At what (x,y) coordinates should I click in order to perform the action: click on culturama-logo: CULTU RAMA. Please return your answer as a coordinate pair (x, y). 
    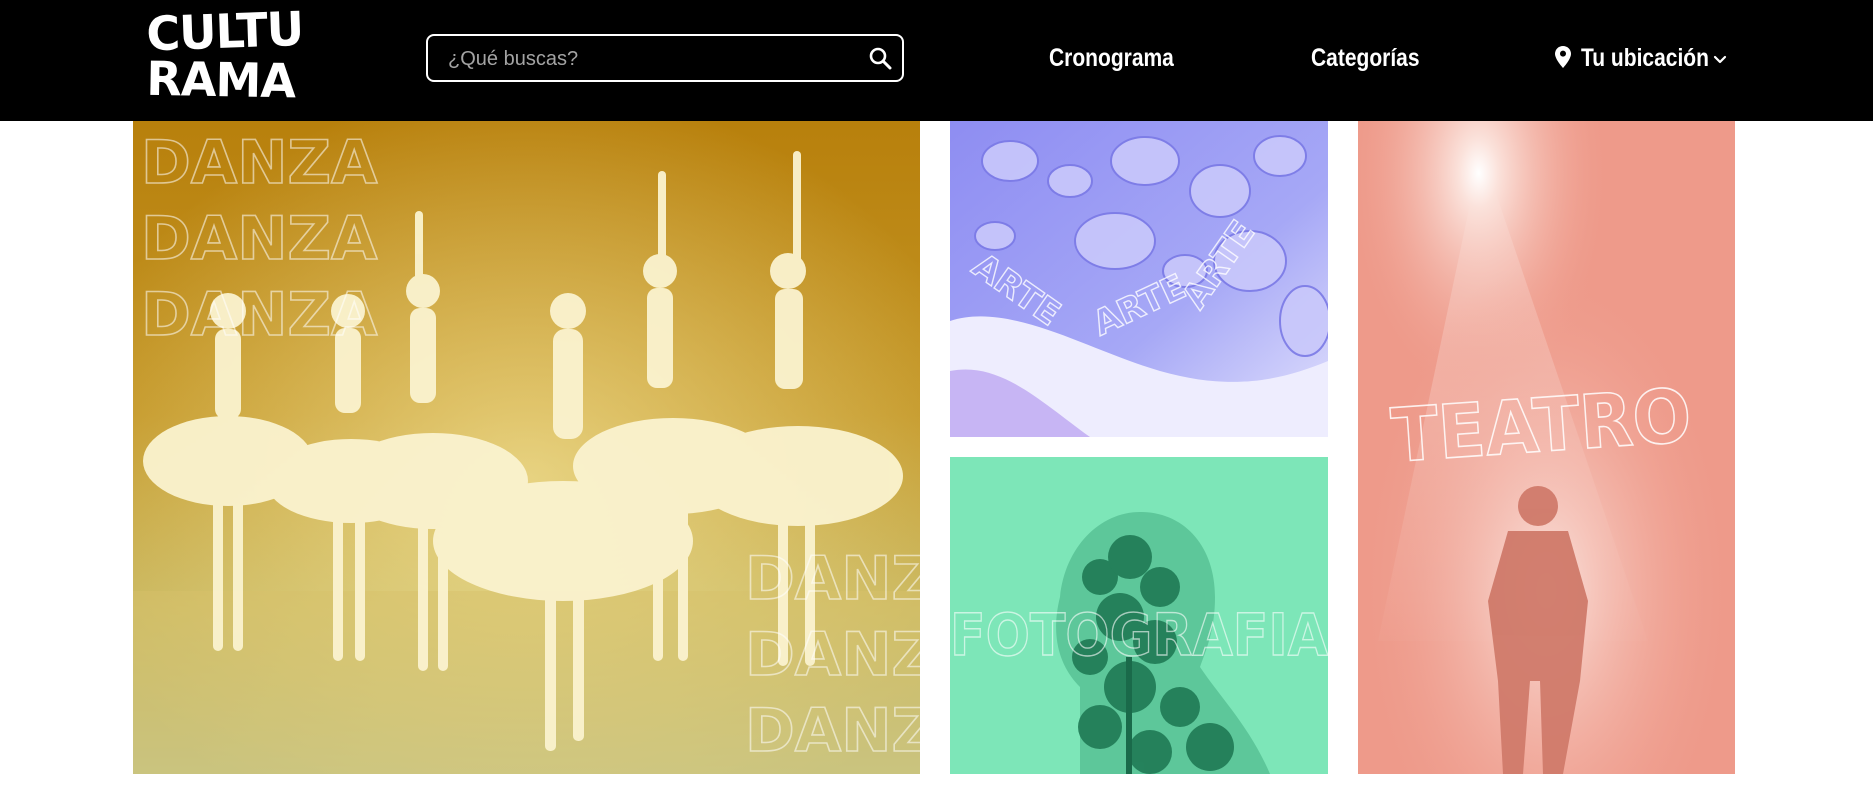
    Looking at the image, I should click on (225, 55).